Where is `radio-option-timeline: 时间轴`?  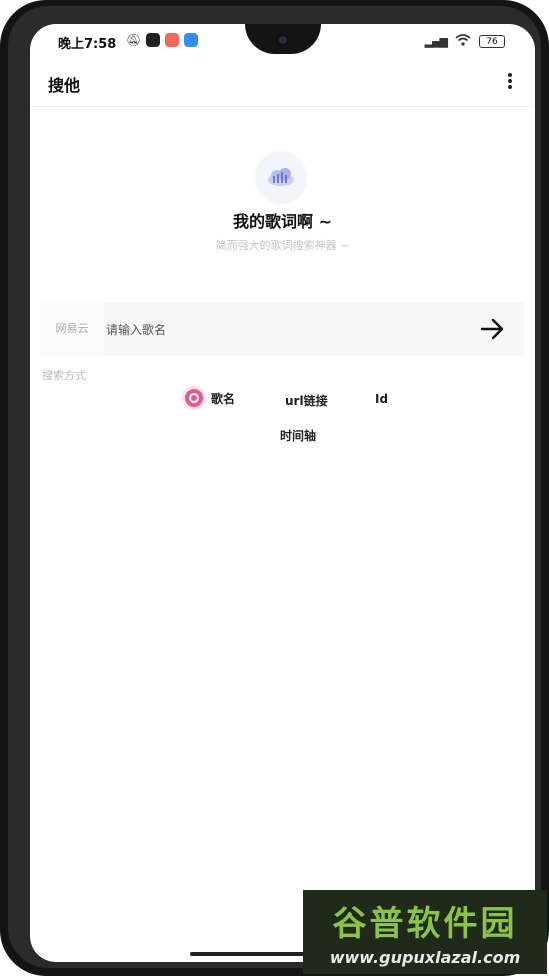 radio-option-timeline: 时间轴 is located at coordinates (298, 435).